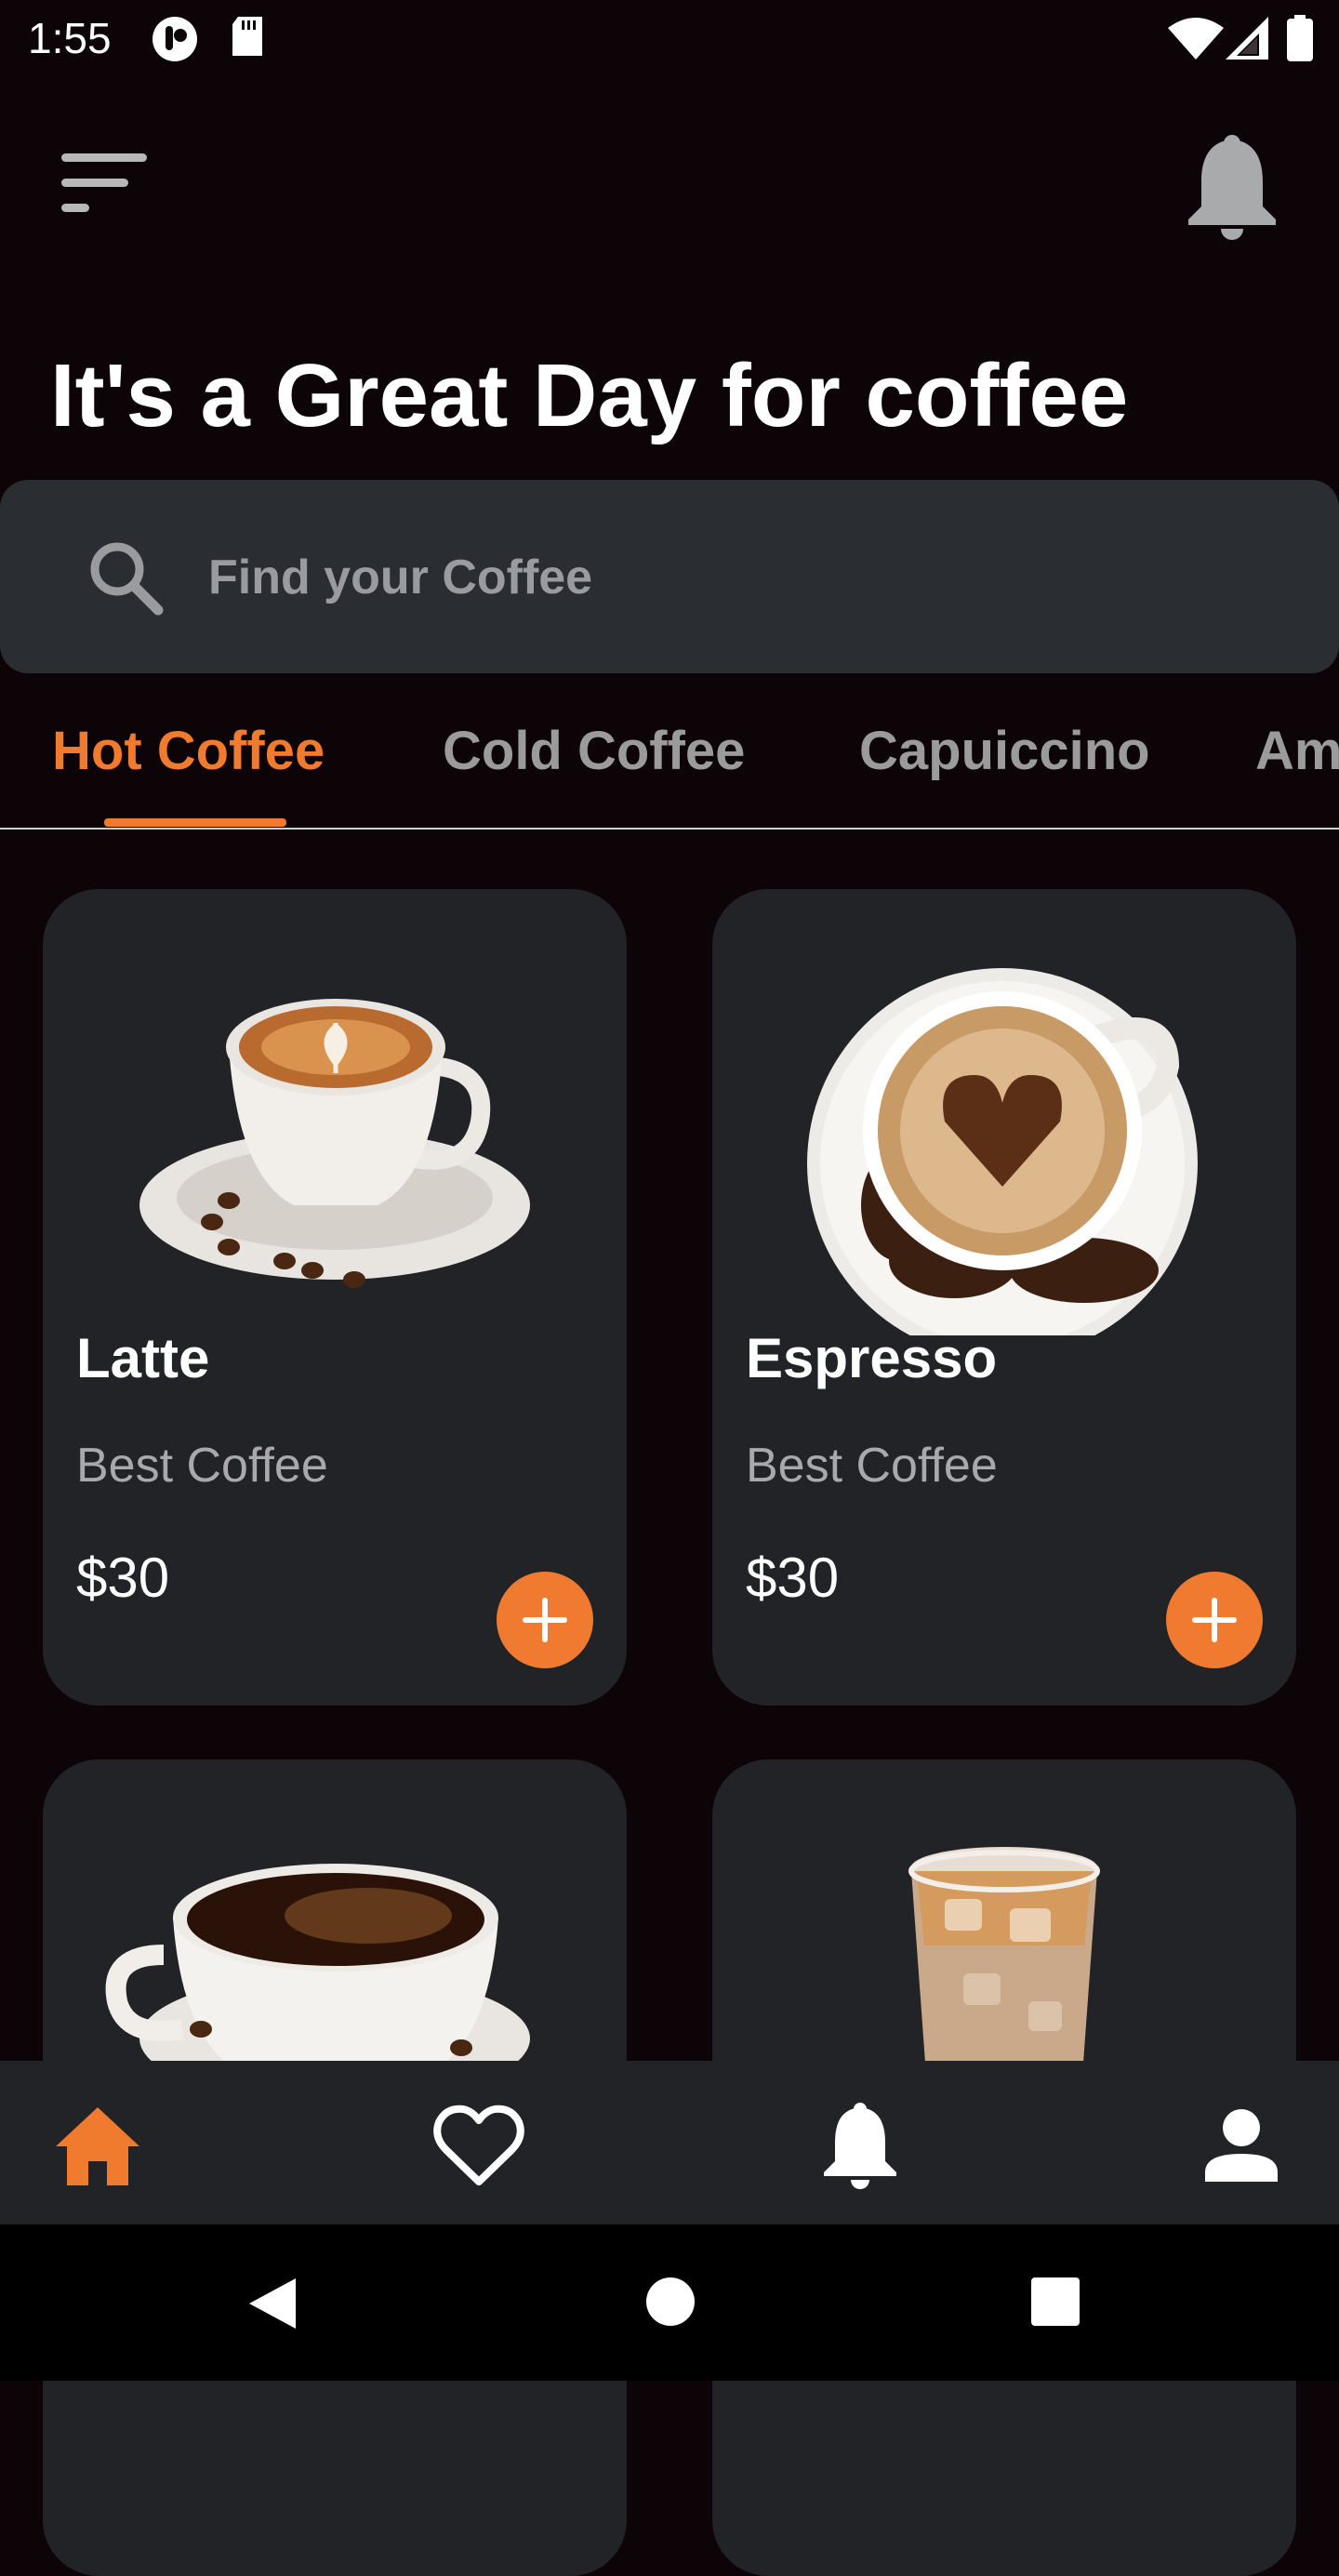 The width and height of the screenshot is (1339, 2576). What do you see at coordinates (594, 751) in the screenshot?
I see `tab-cold-coffee: Cold Coffee` at bounding box center [594, 751].